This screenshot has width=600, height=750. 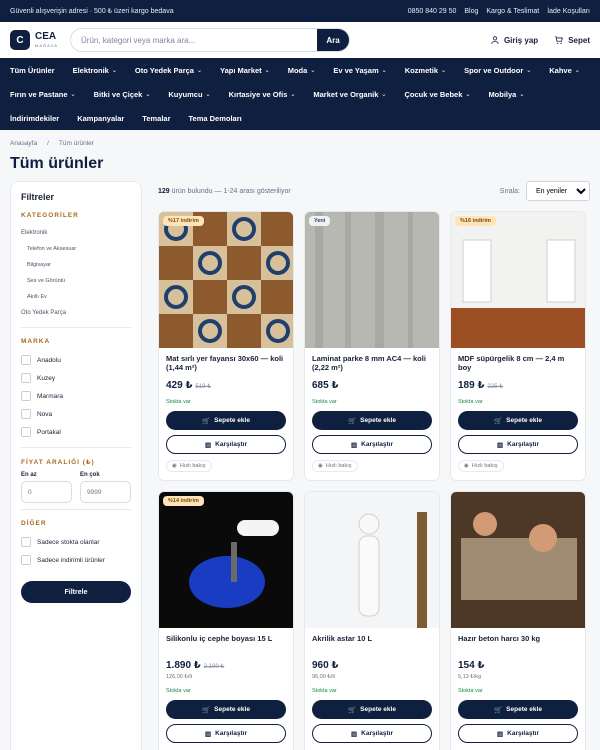 I want to click on category-link: Bilgisayar, so click(x=76, y=265).